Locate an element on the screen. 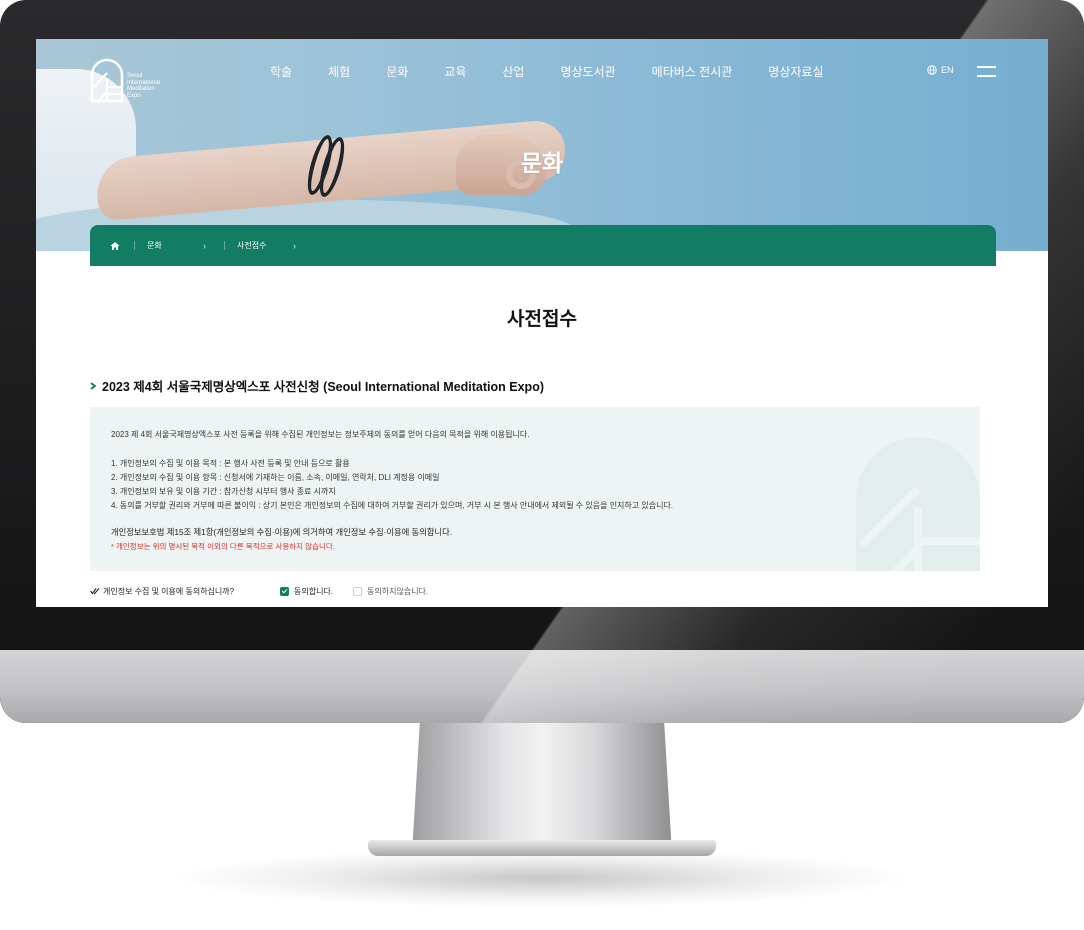 This screenshot has height=930, width=1084. nav-item-academic: 학술 is located at coordinates (281, 72).